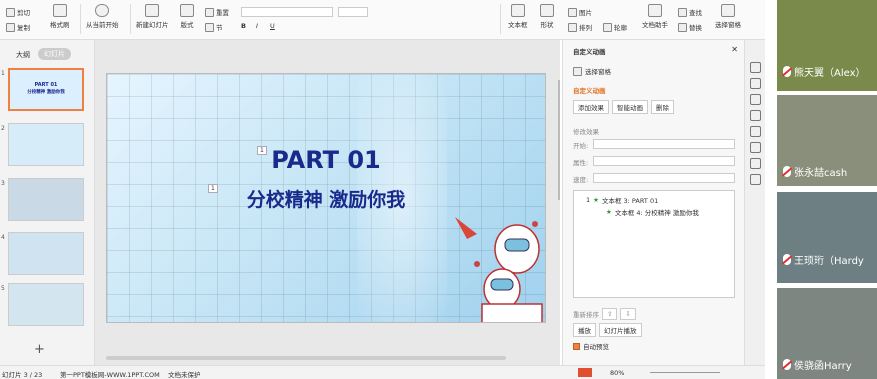  What do you see at coordinates (326, 160) in the screenshot?
I see `slide-title: PART 01` at bounding box center [326, 160].